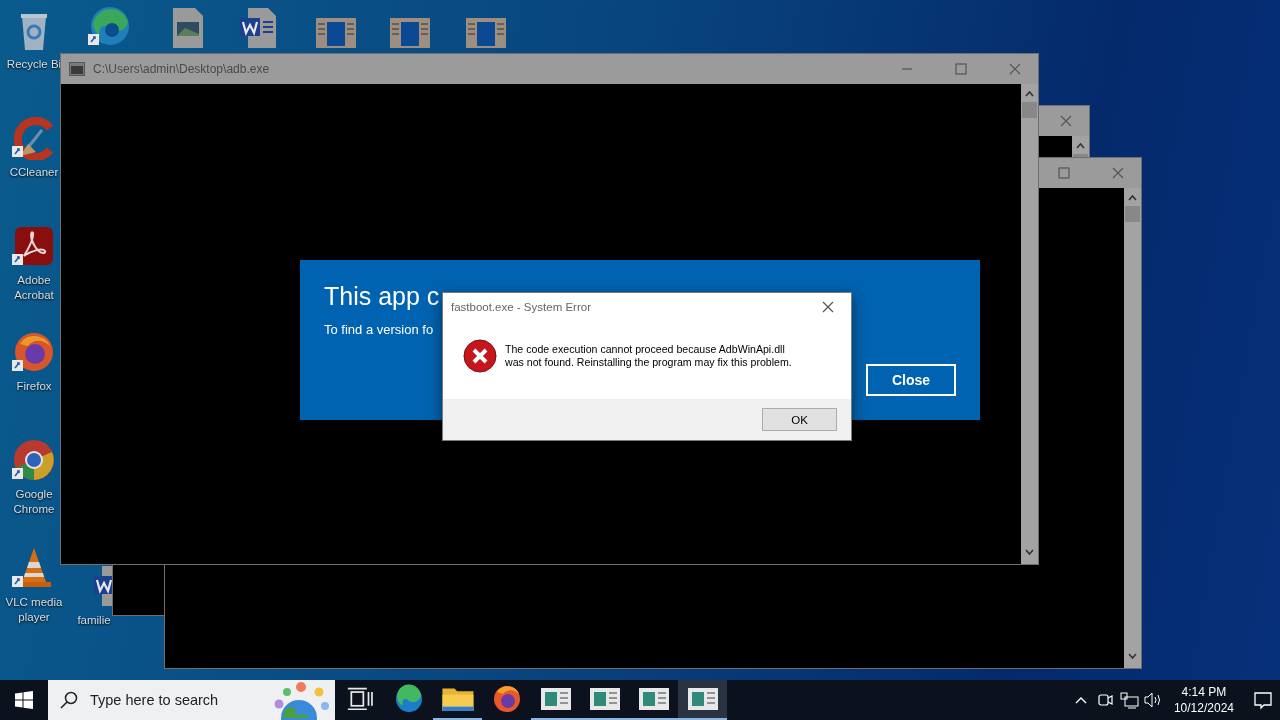 The height and width of the screenshot is (720, 1280). What do you see at coordinates (34, 288) in the screenshot?
I see `icon-label: Adobe Acrobat` at bounding box center [34, 288].